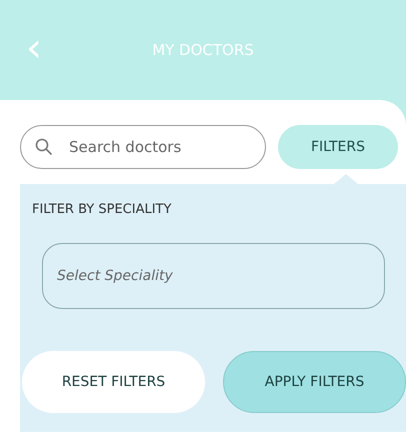 Image resolution: width=406 pixels, height=433 pixels. I want to click on filter-label: FILTER BY SPECIALITY, so click(102, 209).